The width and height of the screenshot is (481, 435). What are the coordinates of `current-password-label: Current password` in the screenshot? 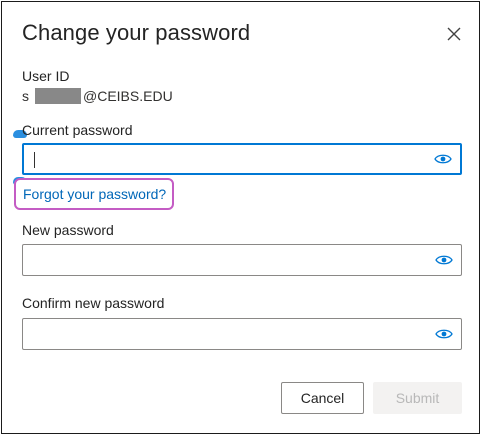 It's located at (77, 130).